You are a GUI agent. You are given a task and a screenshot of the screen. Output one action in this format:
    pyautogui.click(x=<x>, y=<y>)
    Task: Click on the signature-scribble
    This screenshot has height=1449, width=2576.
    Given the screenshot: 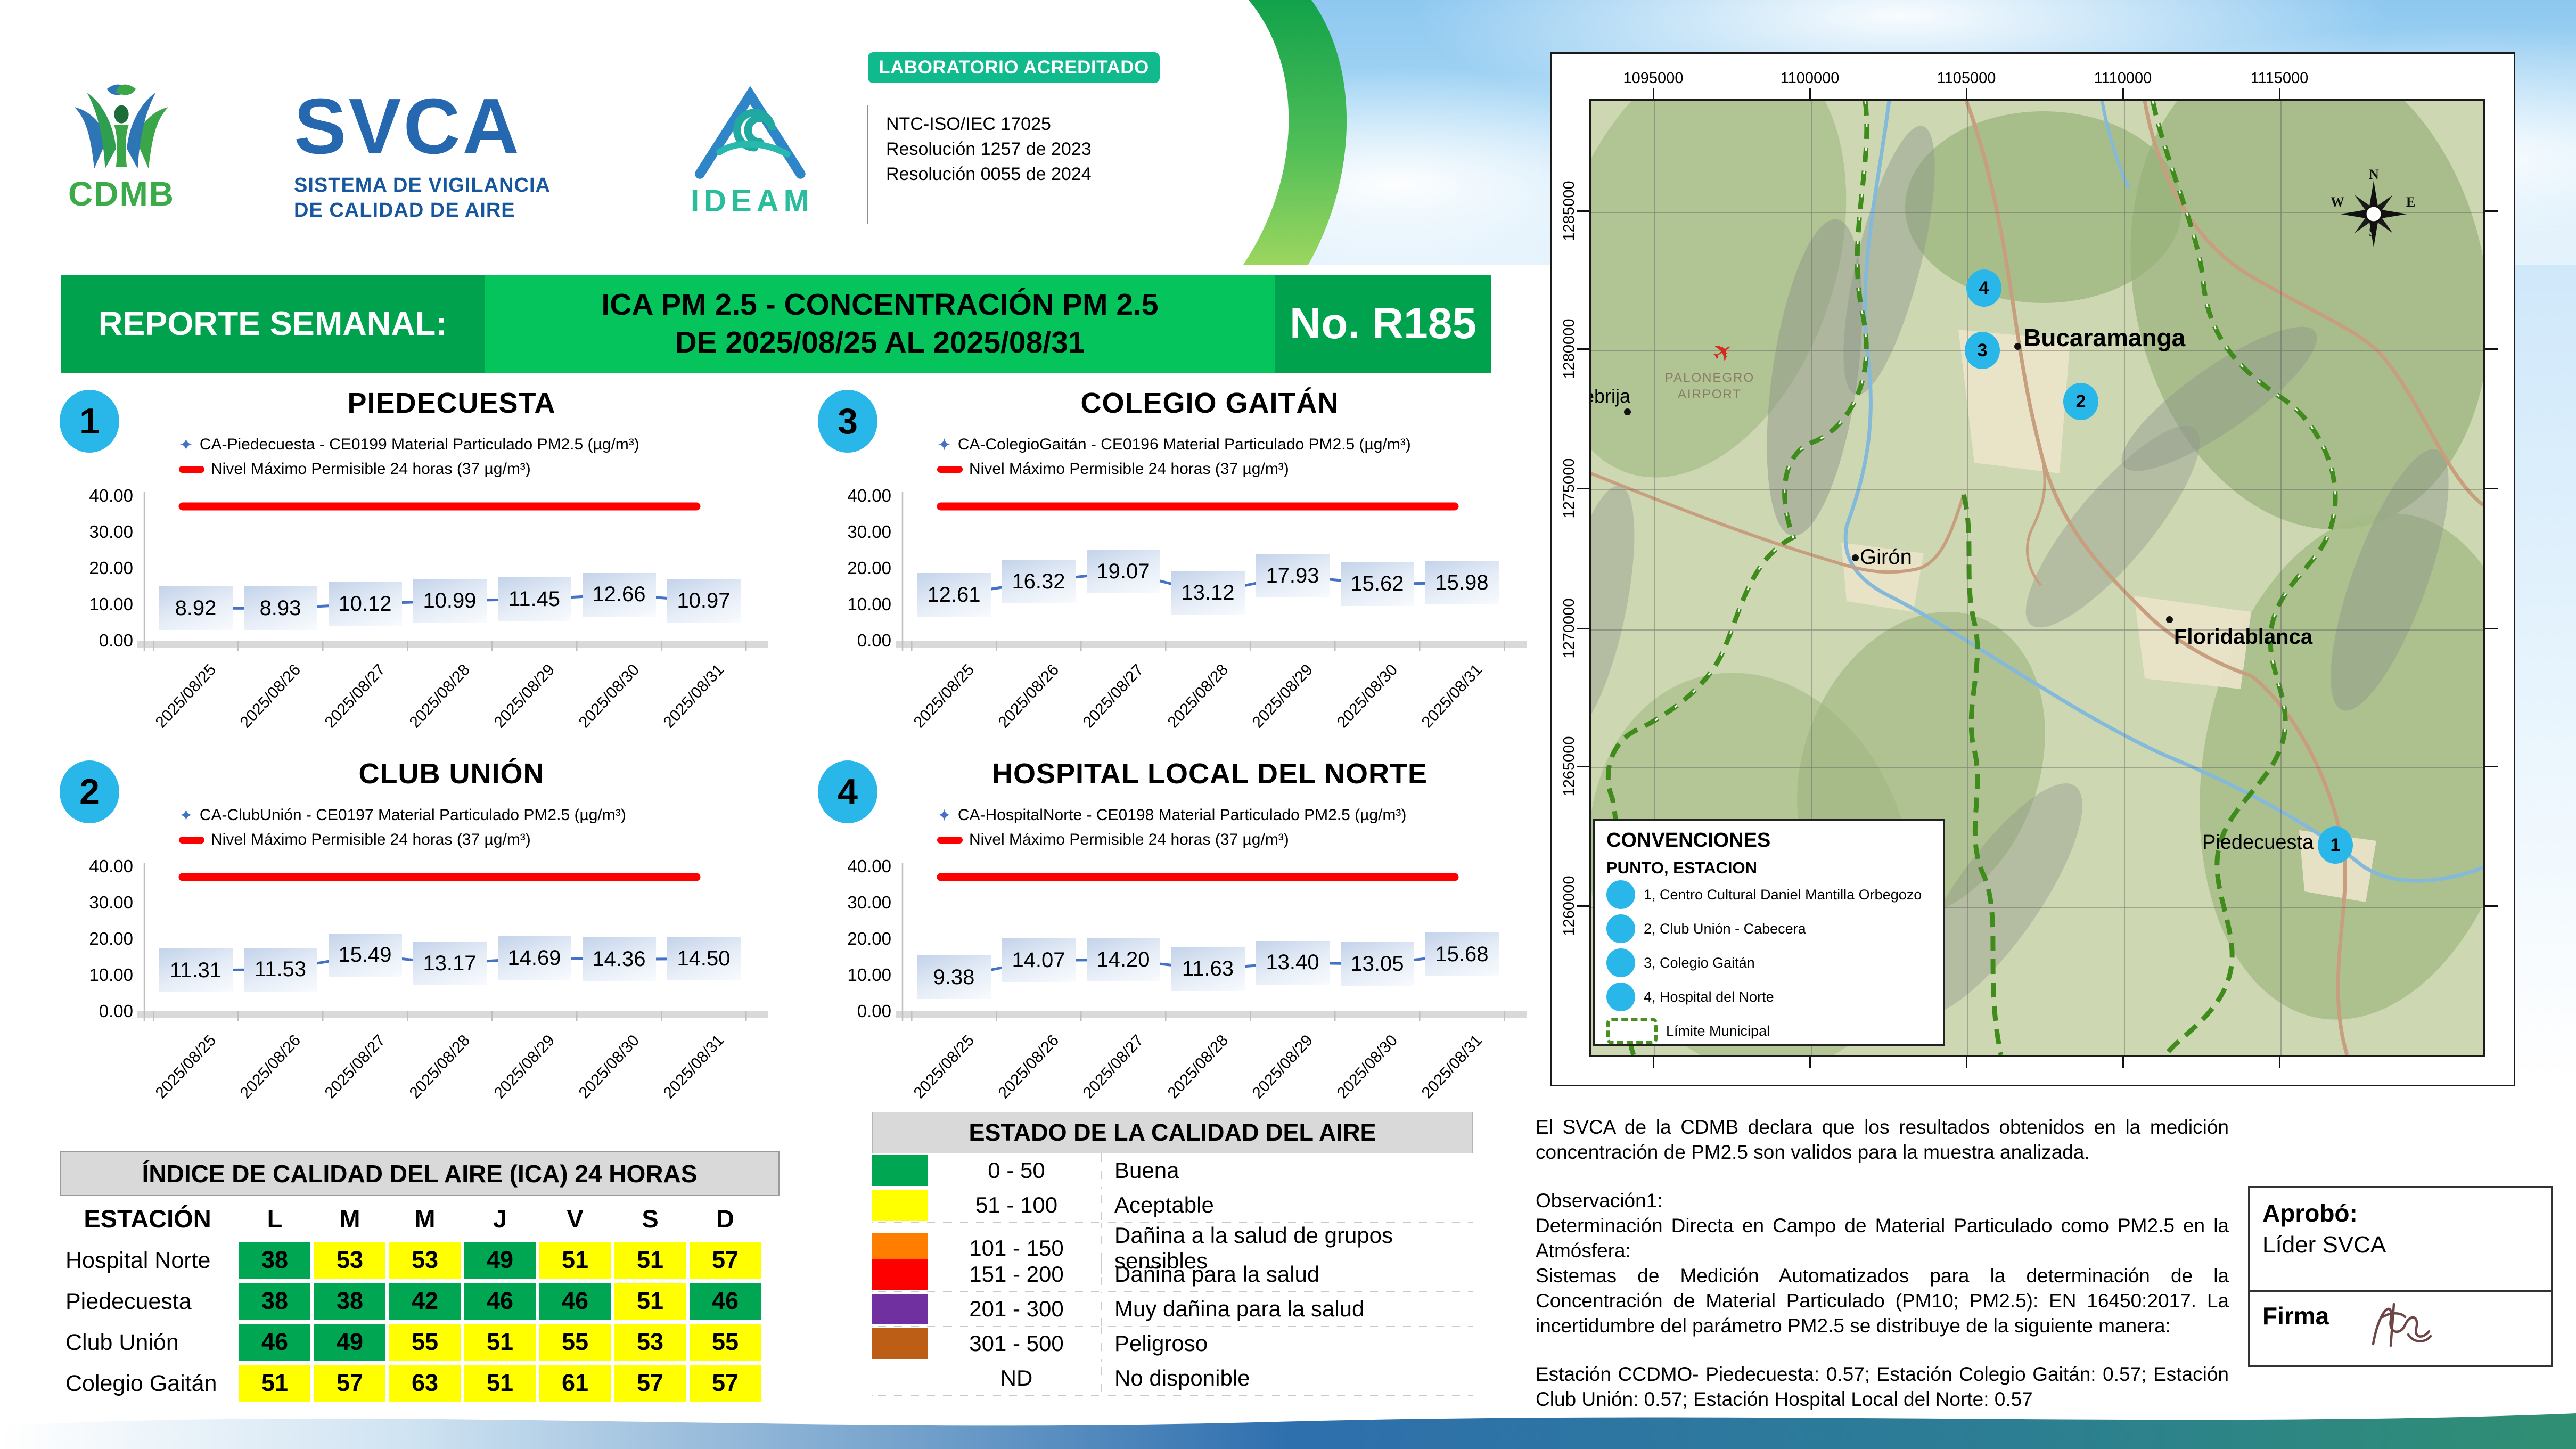 What is the action you would take?
    pyautogui.click(x=2402, y=1325)
    